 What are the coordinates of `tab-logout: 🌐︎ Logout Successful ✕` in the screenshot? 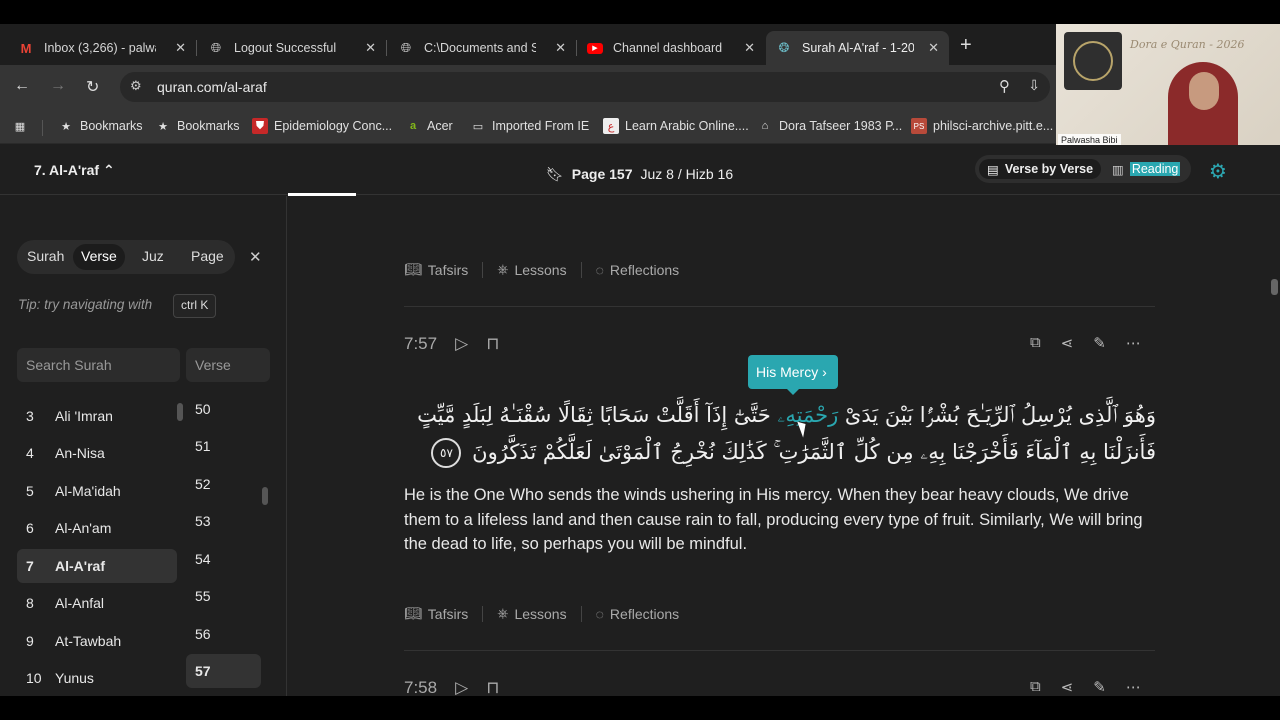 It's located at (292, 48).